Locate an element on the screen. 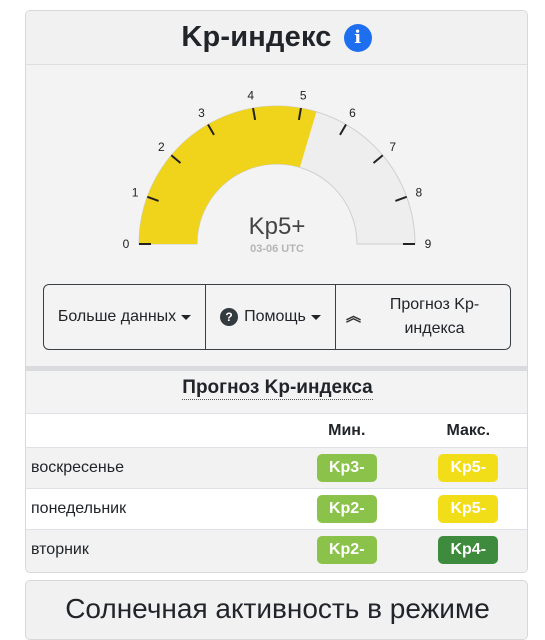 This screenshot has width=545, height=640. kp-forecast-button: ︽ Прогноз Kp-индекса is located at coordinates (422, 317).